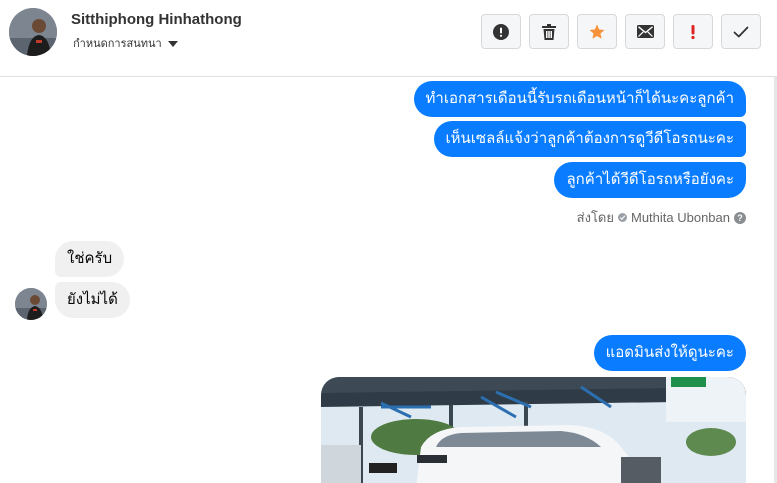  Describe the element at coordinates (31, 304) in the screenshot. I see `contact-avatar-small` at that location.